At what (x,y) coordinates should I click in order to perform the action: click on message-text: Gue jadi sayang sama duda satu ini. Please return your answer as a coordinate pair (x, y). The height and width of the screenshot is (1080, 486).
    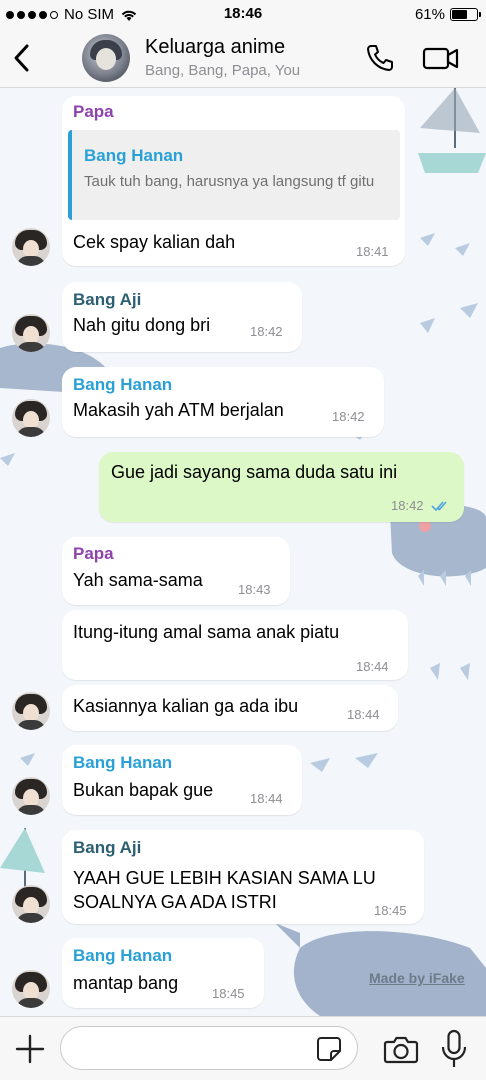
    Looking at the image, I should click on (254, 472).